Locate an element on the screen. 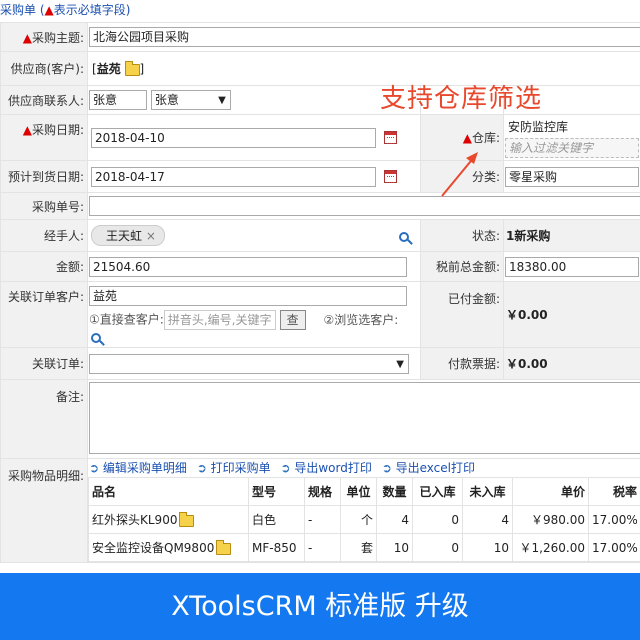  contact-input: 张意 is located at coordinates (118, 100).